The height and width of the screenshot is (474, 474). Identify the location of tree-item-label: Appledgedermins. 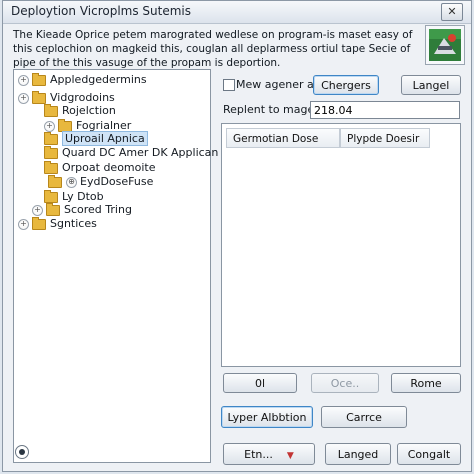
(98, 79).